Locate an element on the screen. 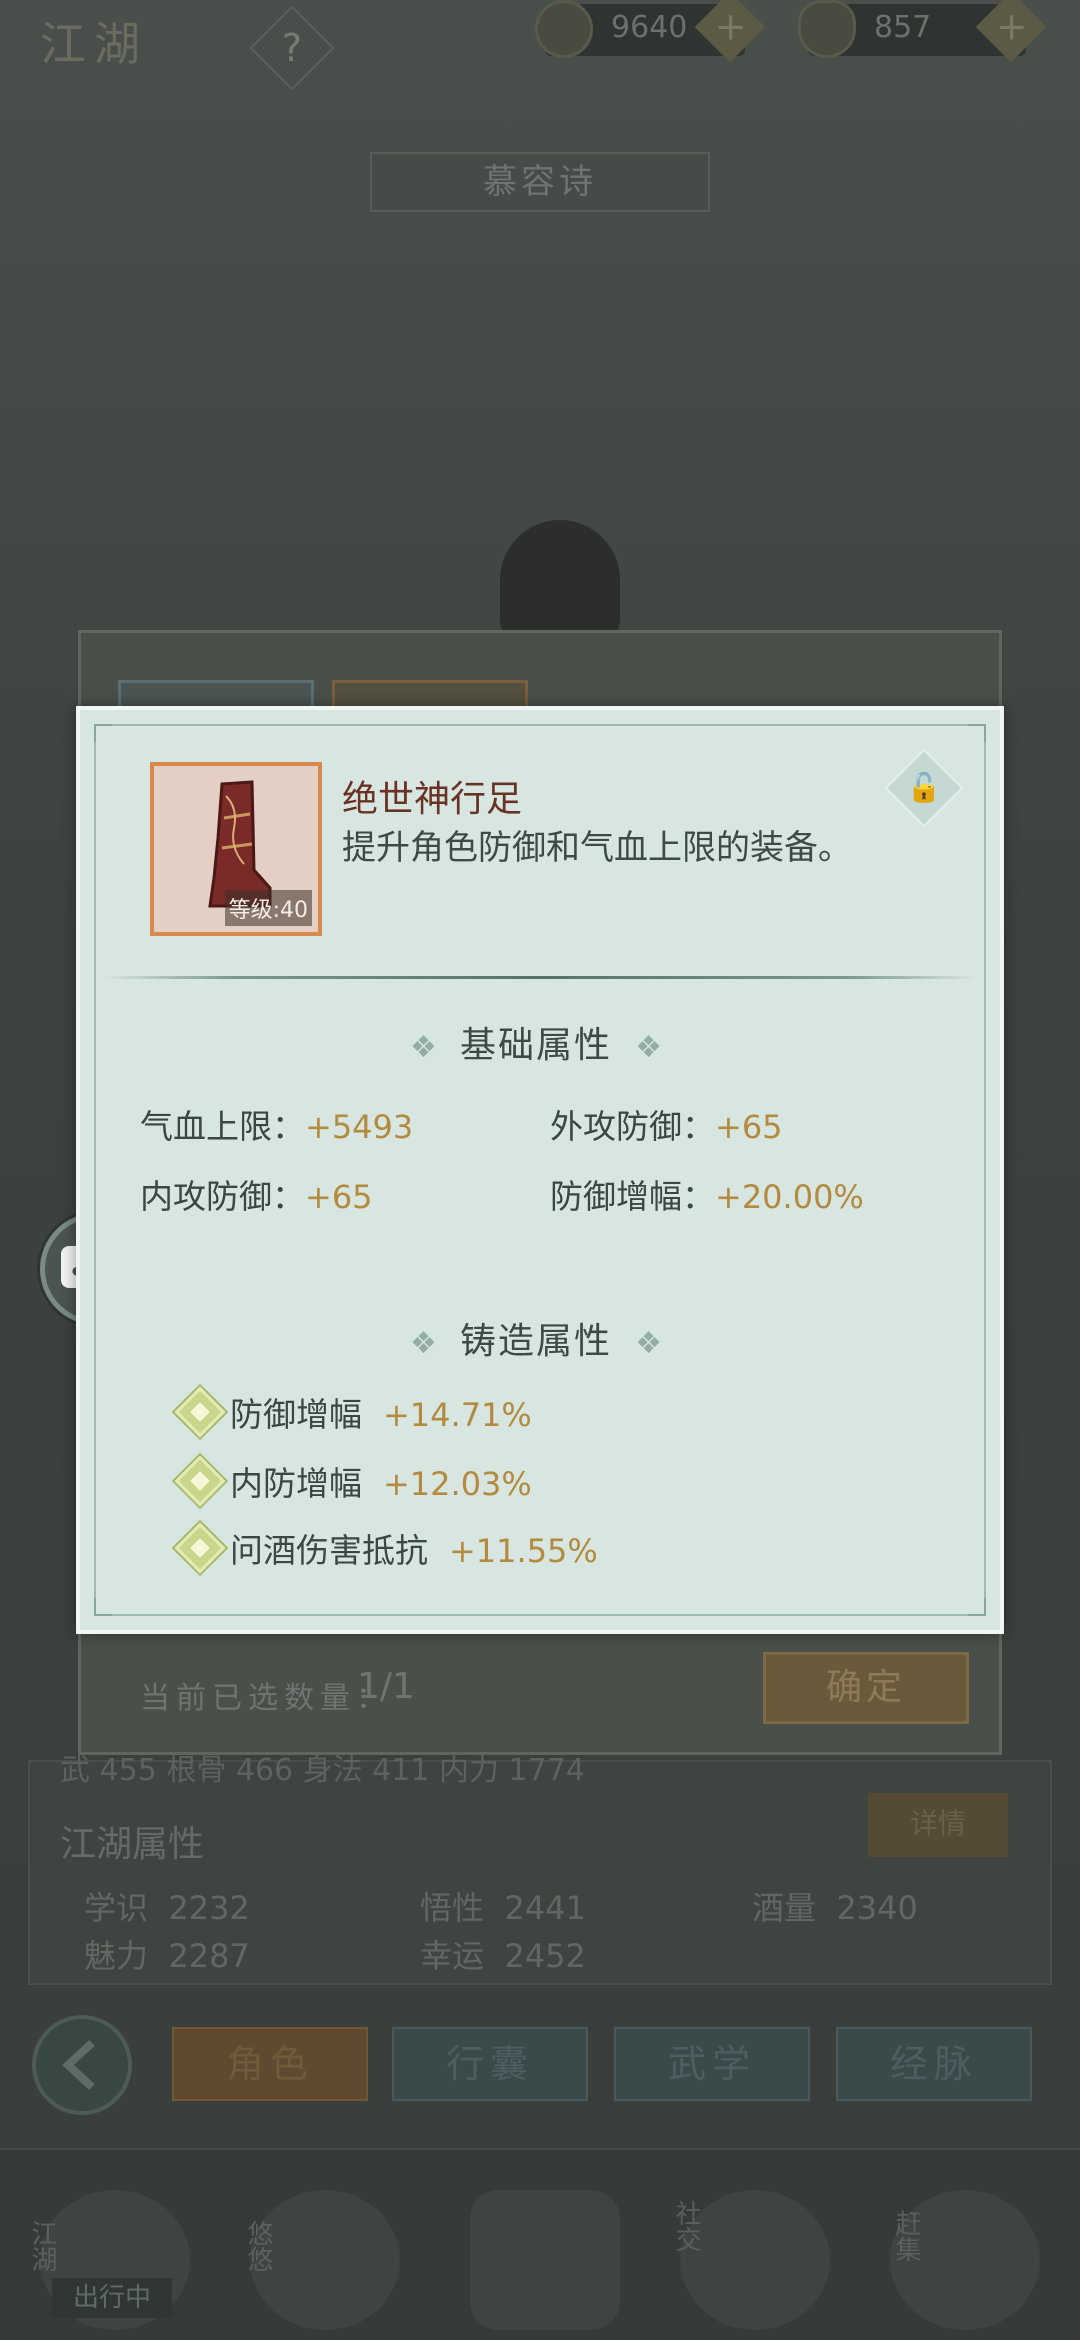  jianghu-attributes-title: 江湖属性 is located at coordinates (132, 1844).